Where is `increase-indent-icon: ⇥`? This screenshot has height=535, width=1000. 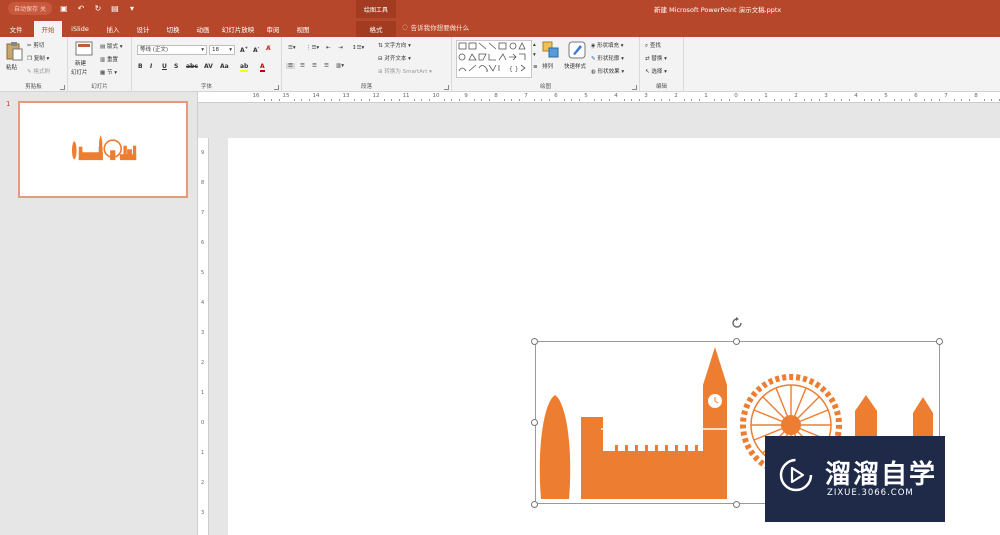
increase-indent-icon: ⇥ is located at coordinates (340, 48).